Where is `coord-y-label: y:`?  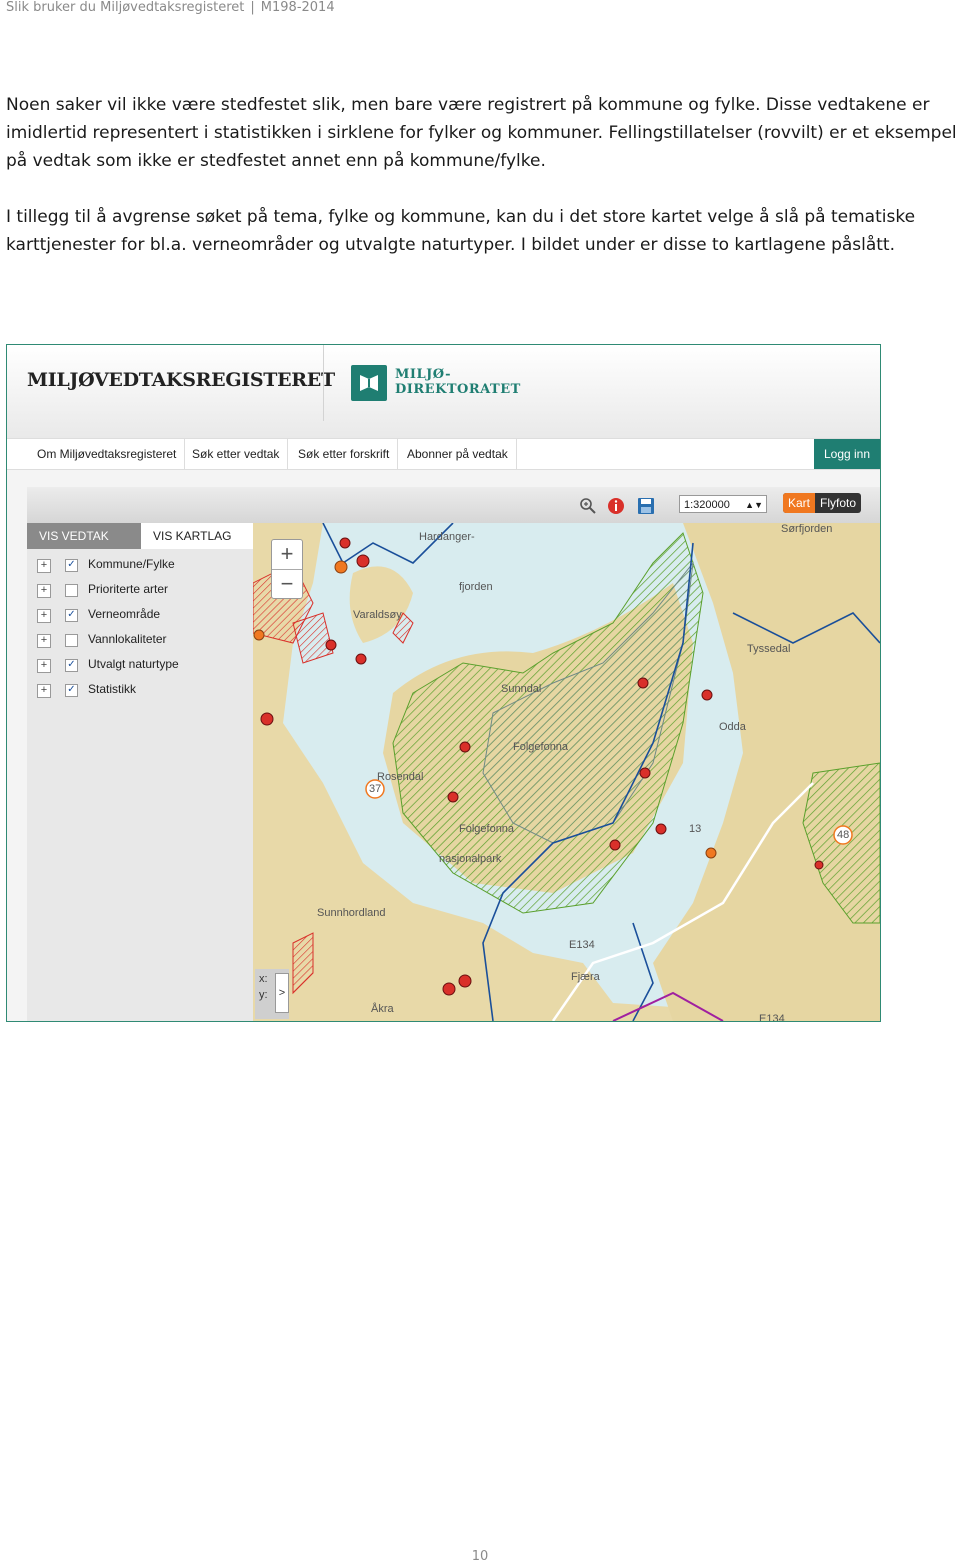 coord-y-label: y: is located at coordinates (263, 995).